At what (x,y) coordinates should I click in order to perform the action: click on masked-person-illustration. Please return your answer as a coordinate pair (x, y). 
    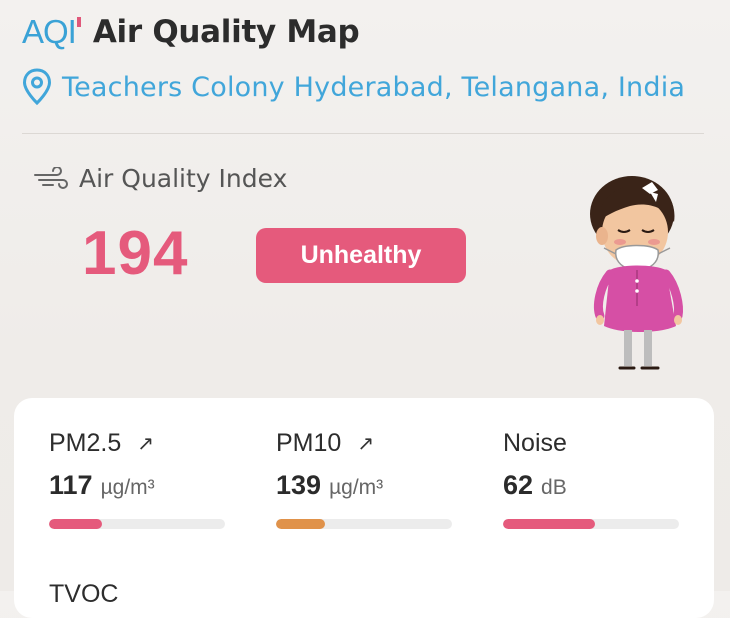
    Looking at the image, I should click on (636, 273).